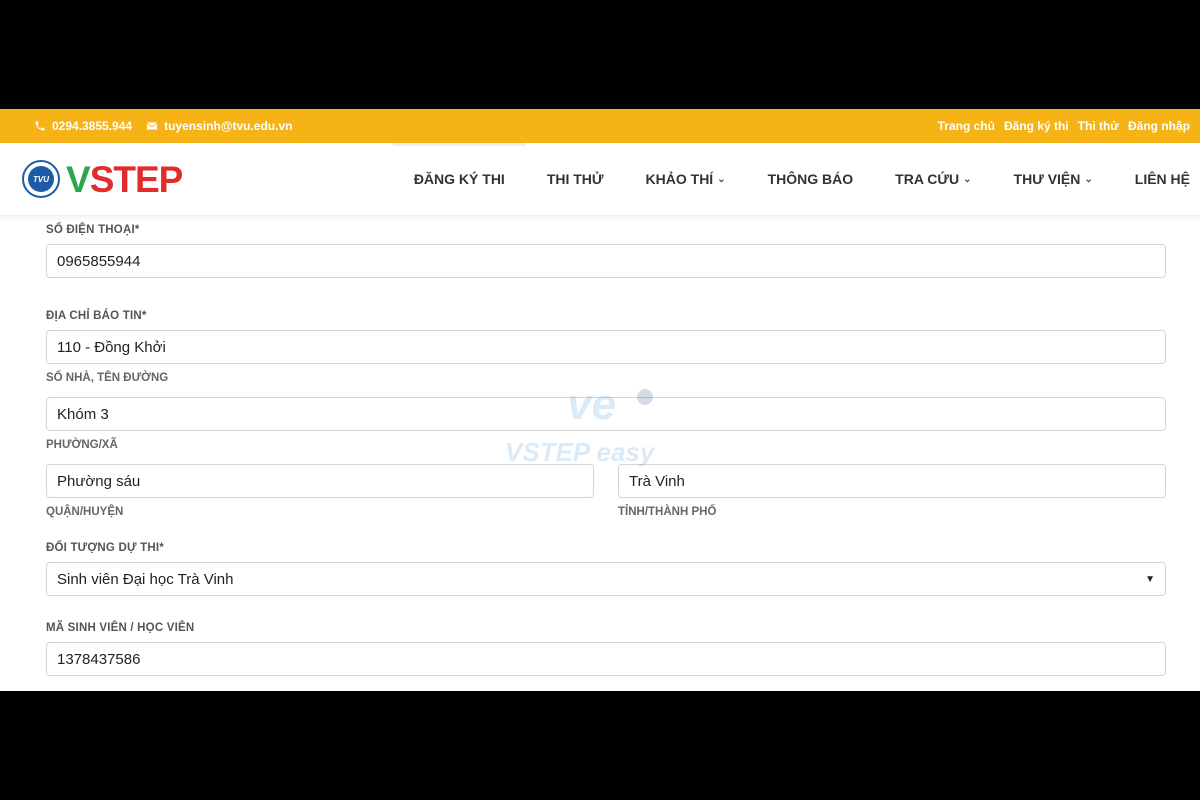 The image size is (1200, 800). What do you see at coordinates (1047, 179) in the screenshot?
I see `nav-label: THƯ VIỆN` at bounding box center [1047, 179].